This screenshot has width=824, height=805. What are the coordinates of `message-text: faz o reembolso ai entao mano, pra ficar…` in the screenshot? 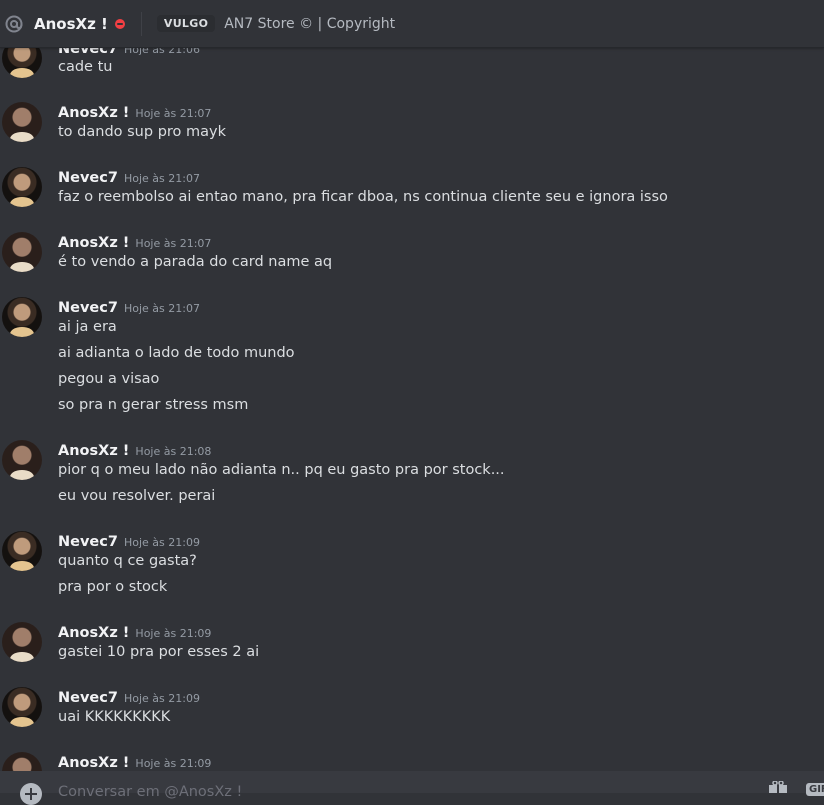 It's located at (363, 197).